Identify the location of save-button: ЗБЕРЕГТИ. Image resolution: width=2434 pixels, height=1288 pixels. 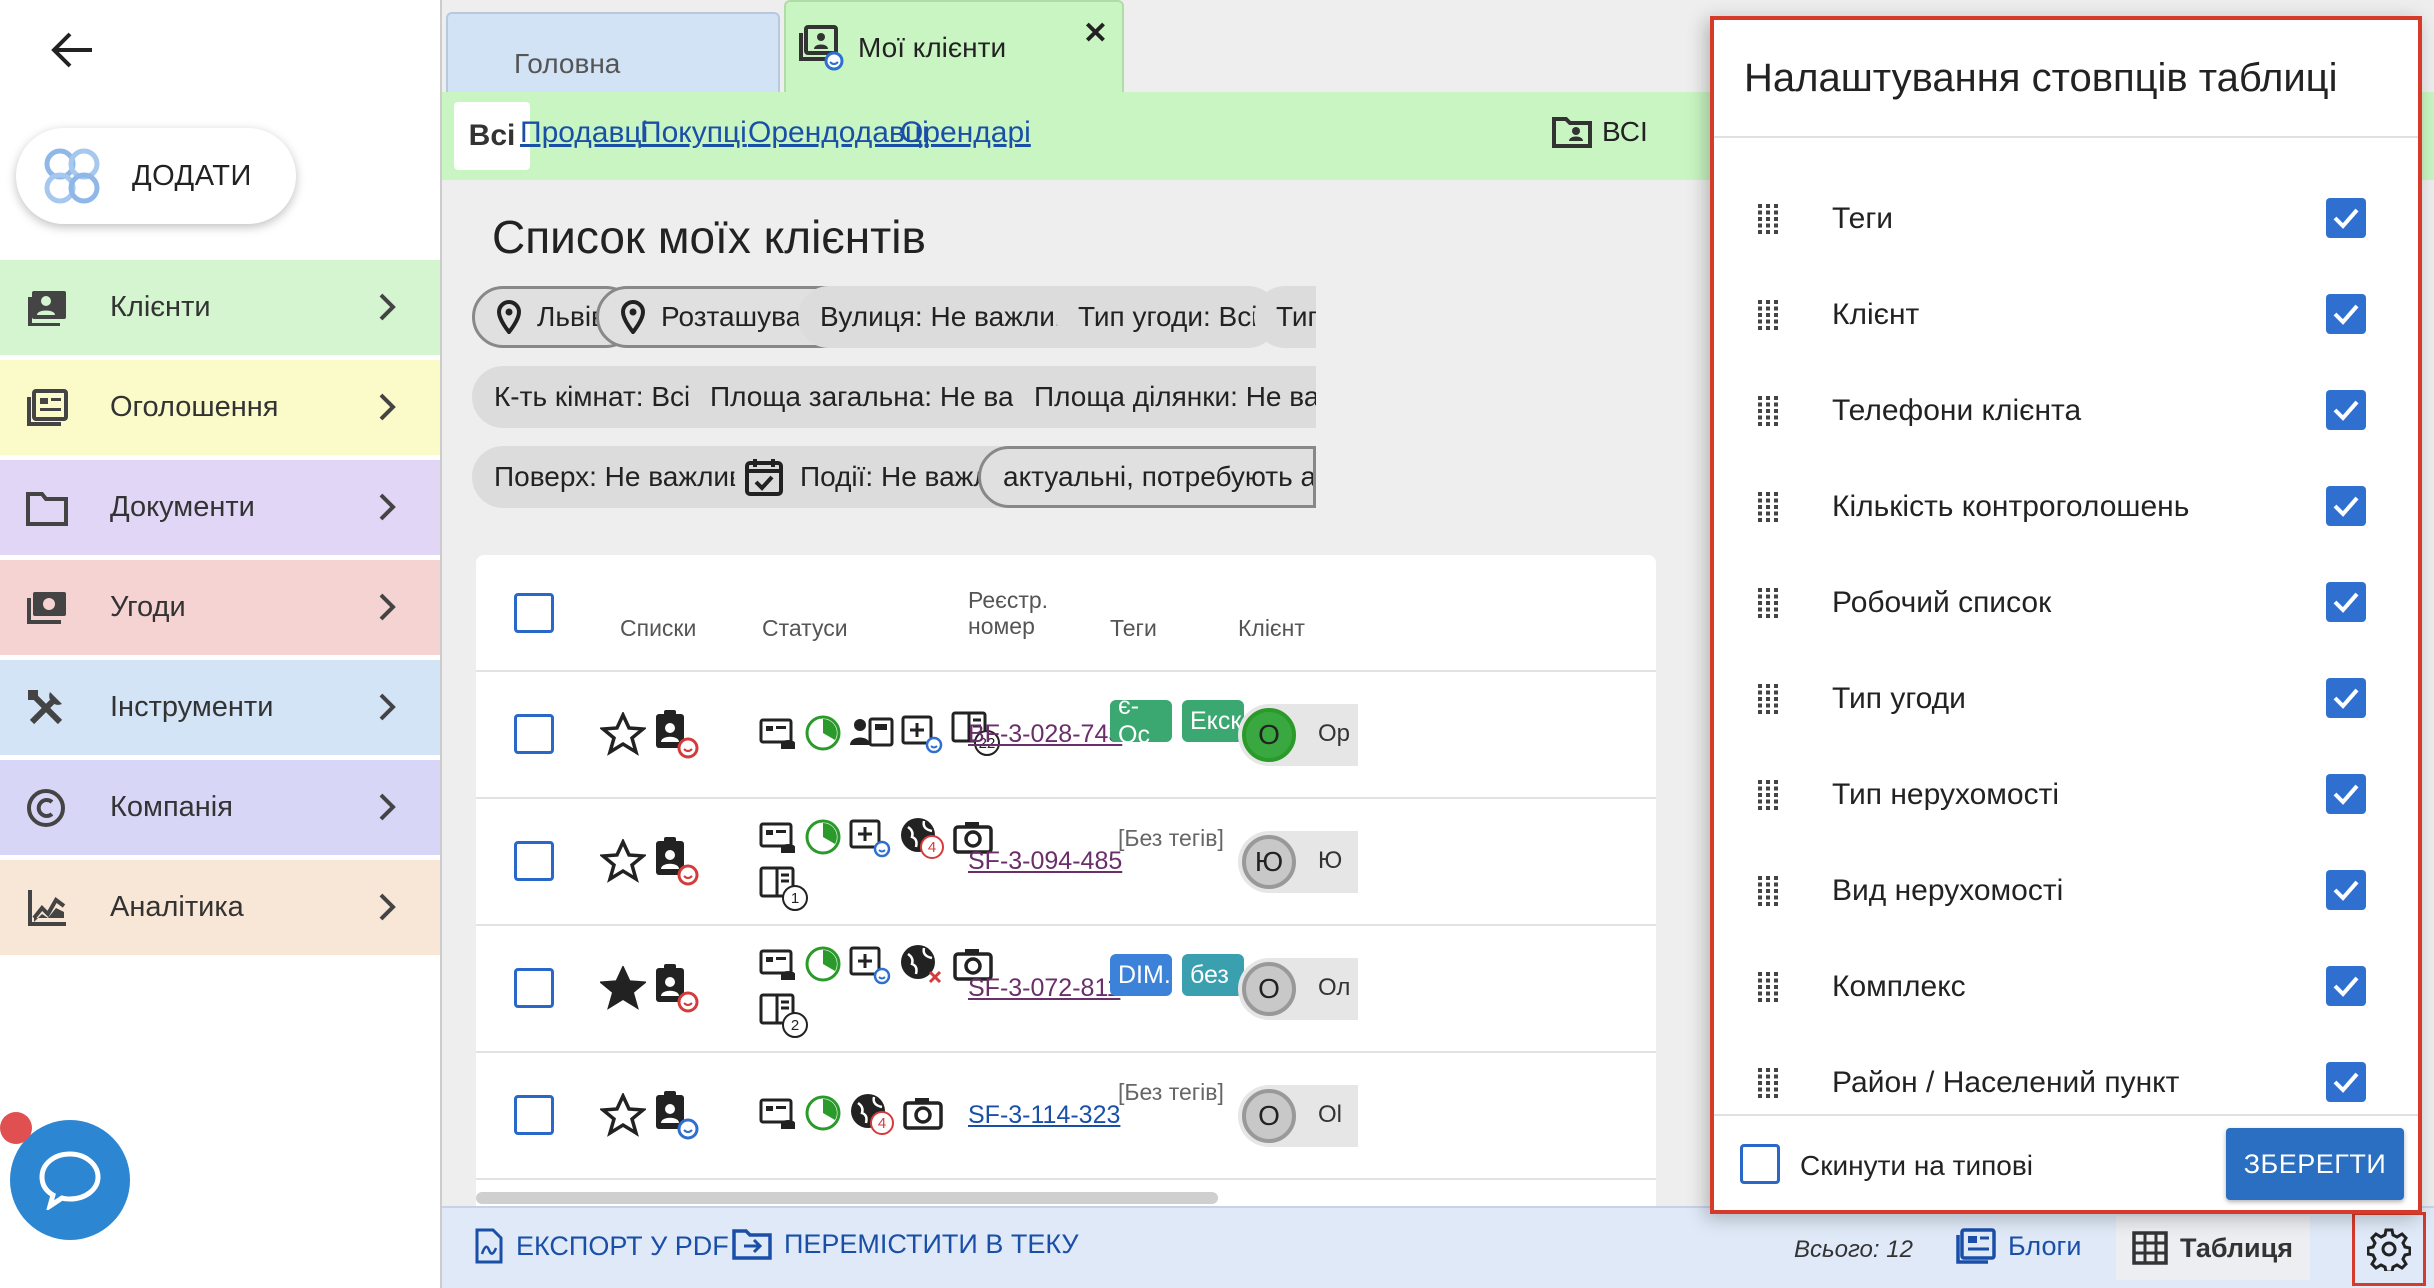
(2315, 1164).